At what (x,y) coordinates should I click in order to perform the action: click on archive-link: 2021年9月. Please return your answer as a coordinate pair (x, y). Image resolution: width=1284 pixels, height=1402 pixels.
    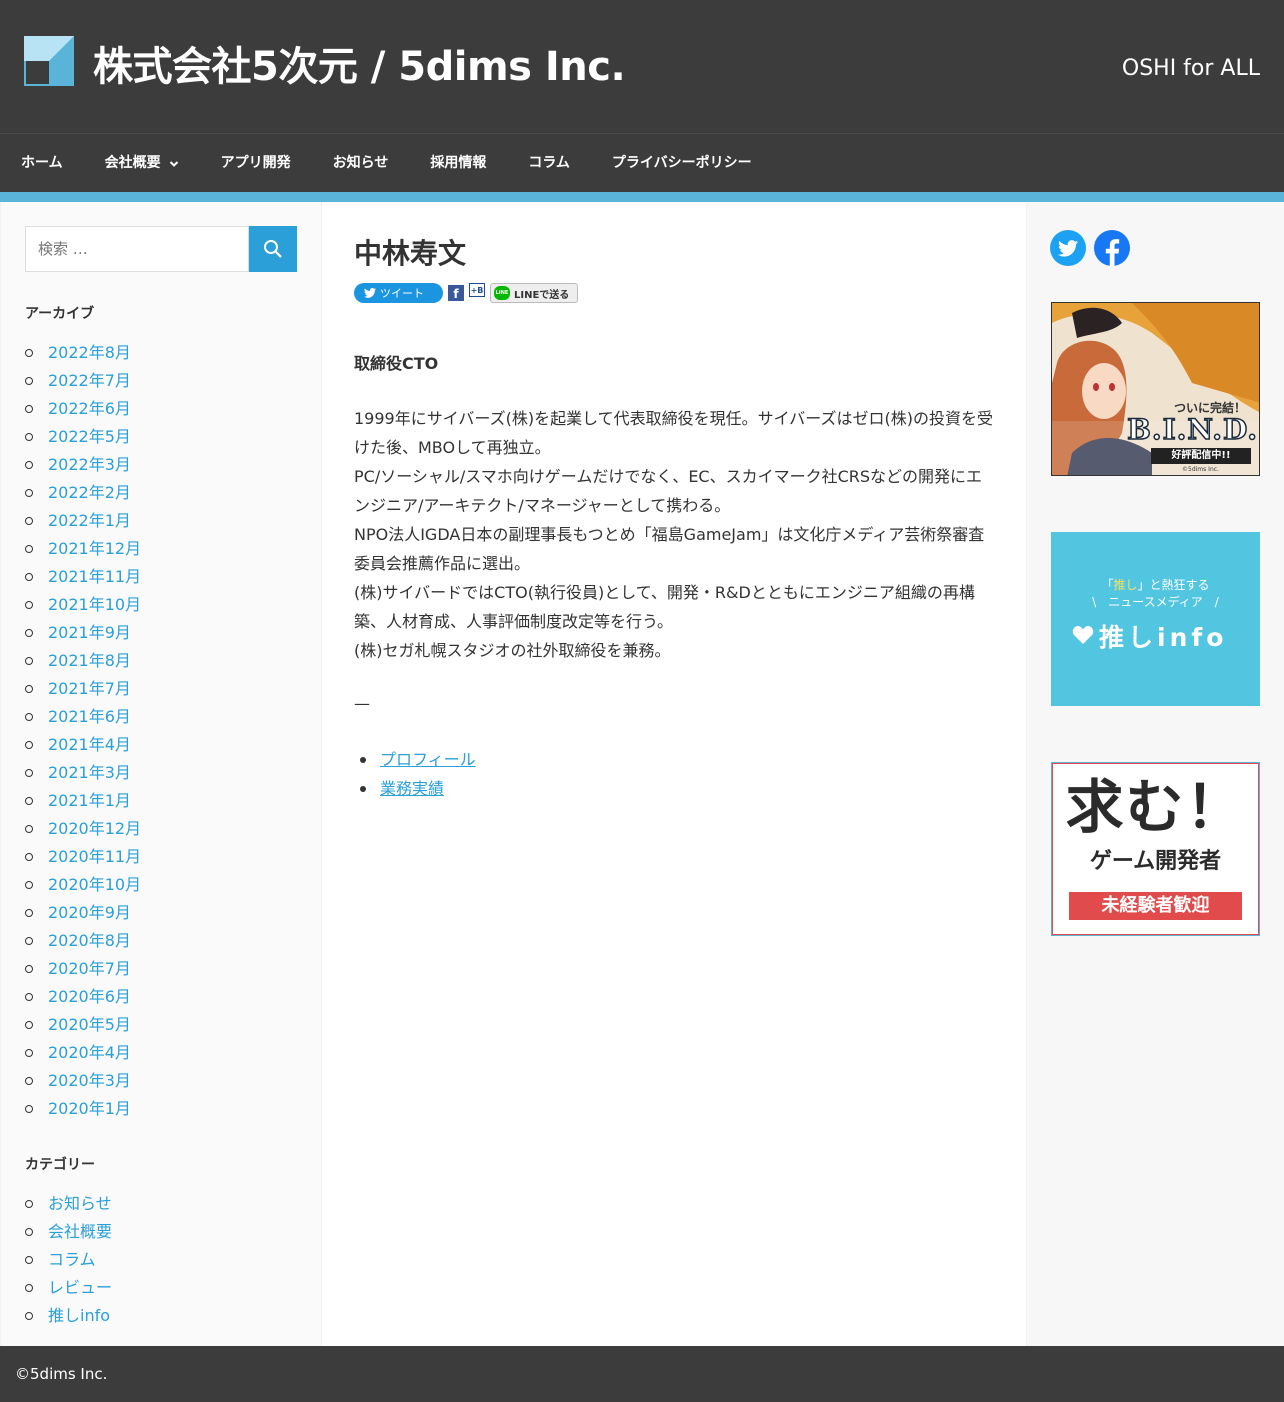
    Looking at the image, I should click on (89, 633).